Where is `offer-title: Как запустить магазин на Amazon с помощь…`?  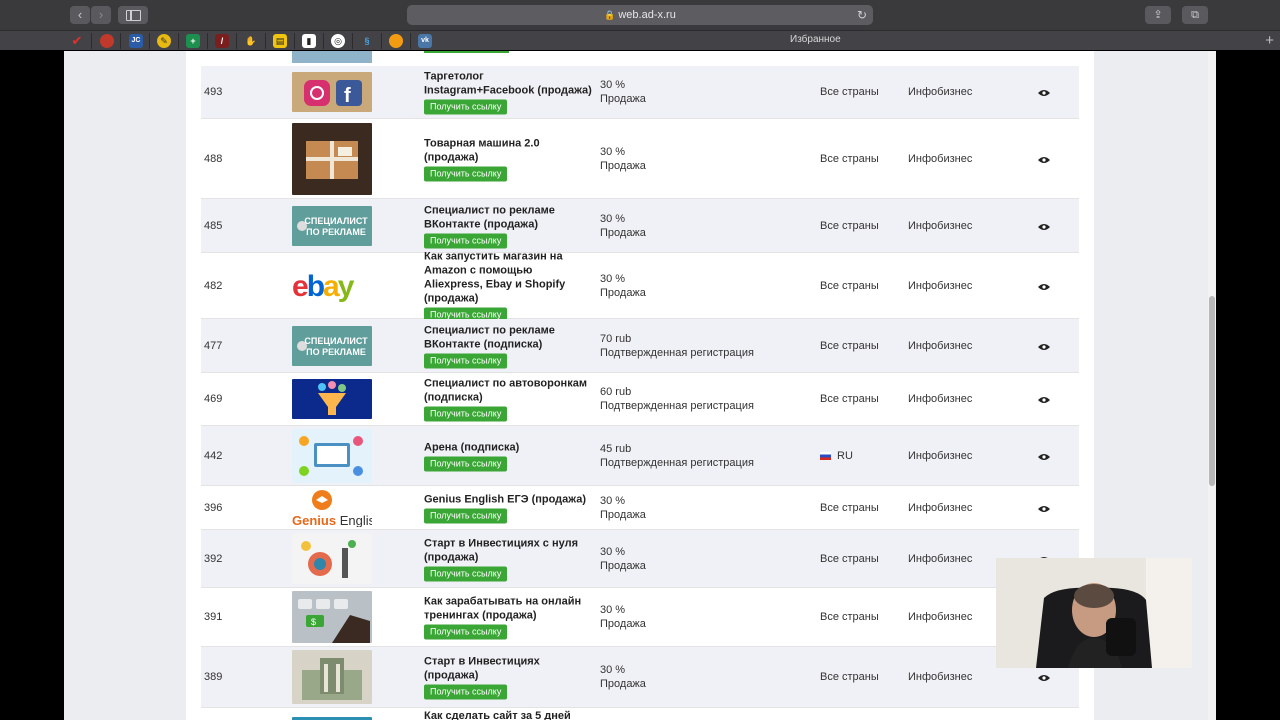
offer-title: Как запустить магазин на Amazon с помощь… is located at coordinates (509, 277).